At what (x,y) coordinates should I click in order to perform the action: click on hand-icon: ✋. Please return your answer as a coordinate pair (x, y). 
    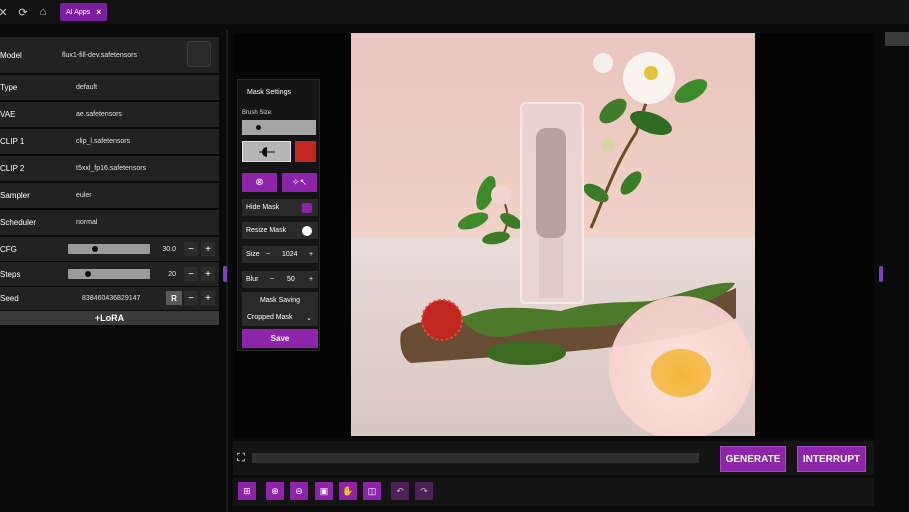
    Looking at the image, I should click on (348, 490).